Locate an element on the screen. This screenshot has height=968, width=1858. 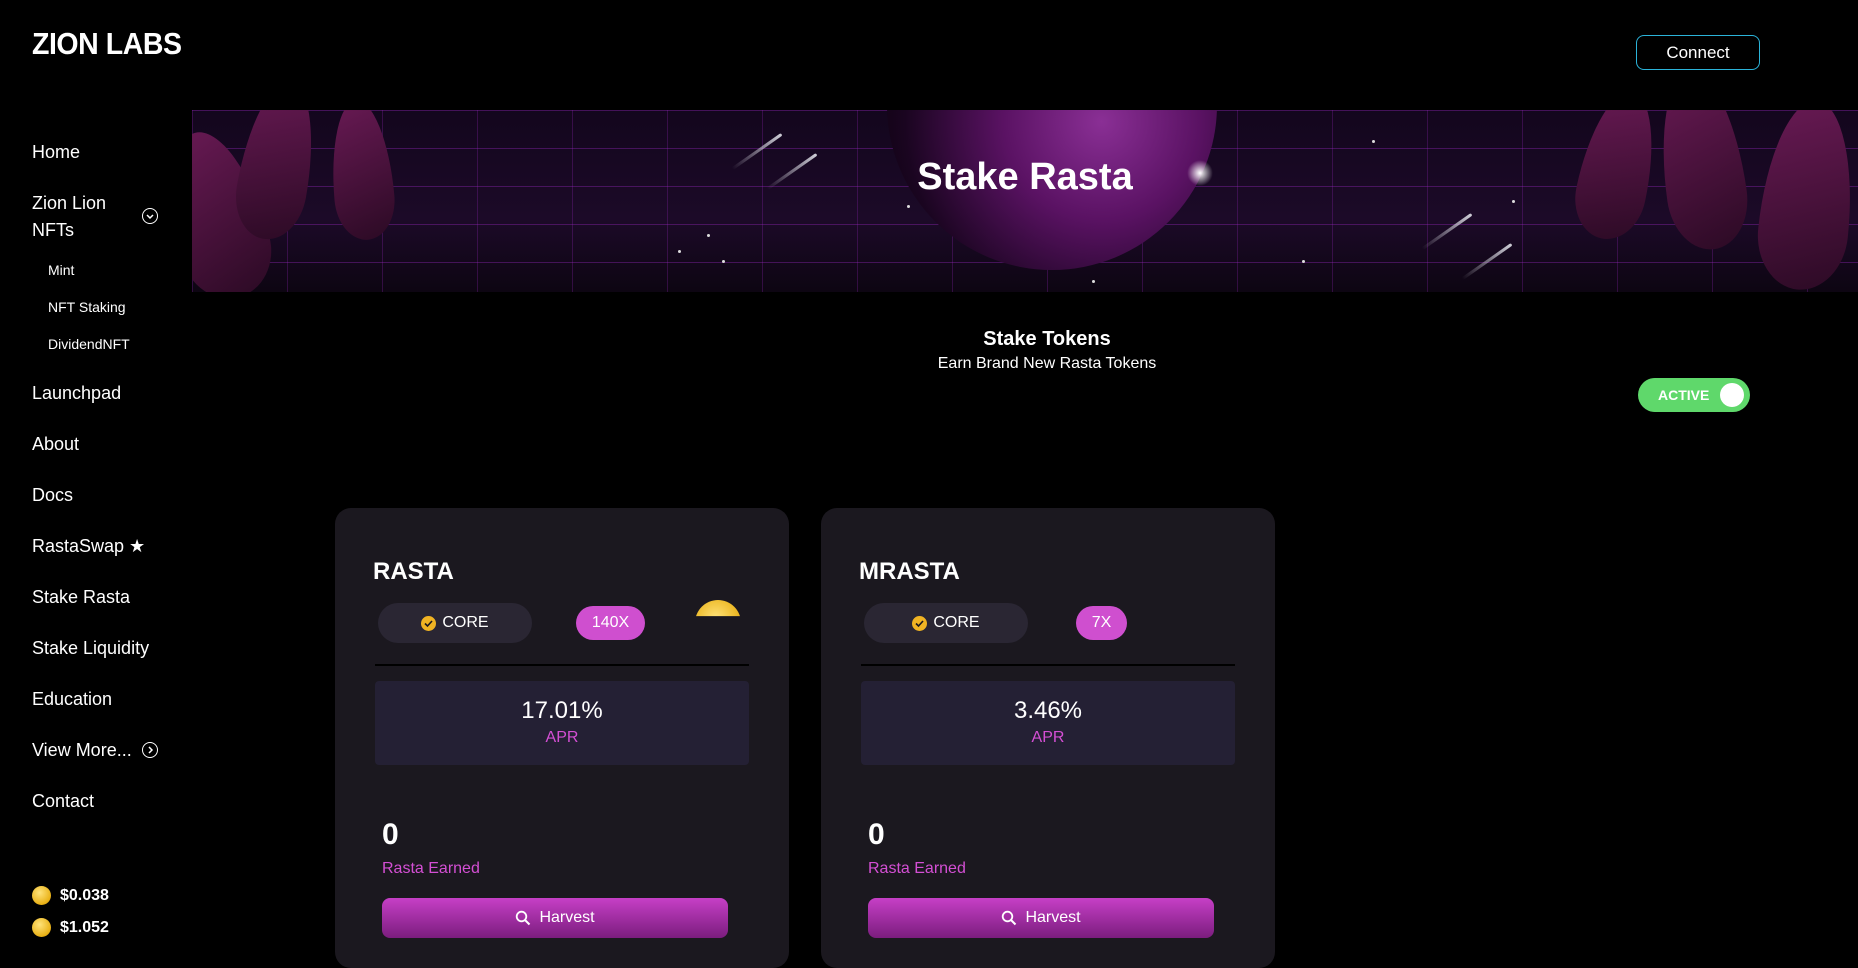
rasta-coin-icon is located at coordinates (41, 895).